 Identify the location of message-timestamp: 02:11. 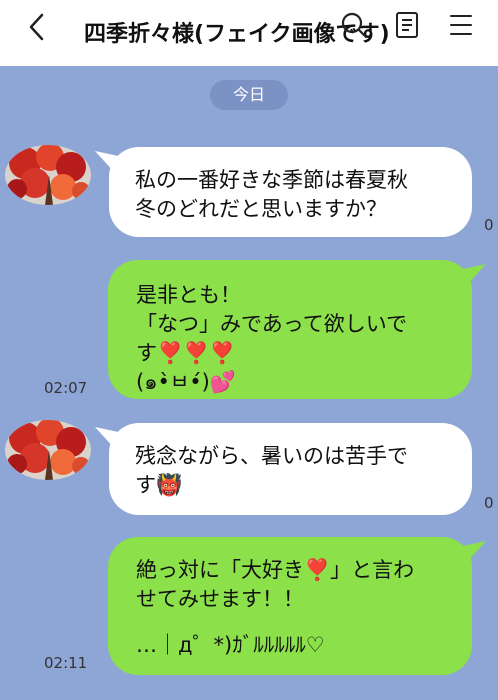
(66, 663).